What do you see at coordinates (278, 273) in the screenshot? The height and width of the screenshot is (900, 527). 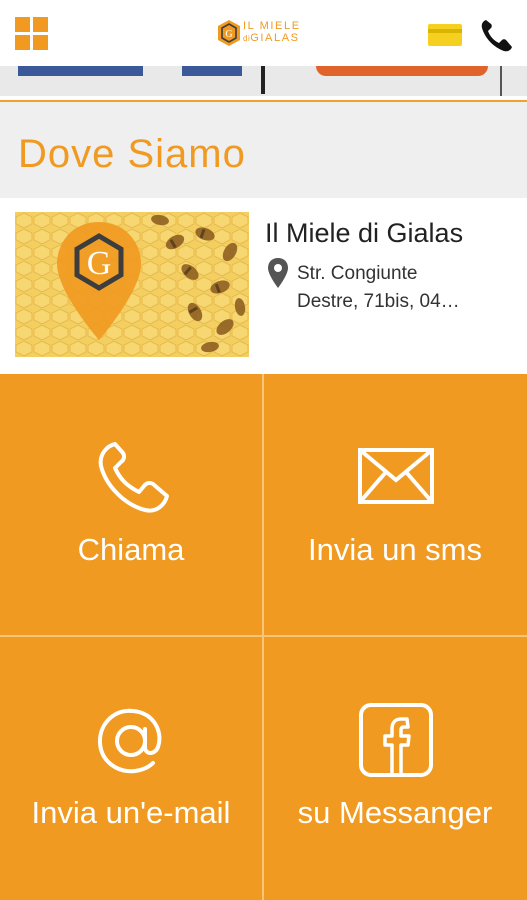 I see `map-pin-icon` at bounding box center [278, 273].